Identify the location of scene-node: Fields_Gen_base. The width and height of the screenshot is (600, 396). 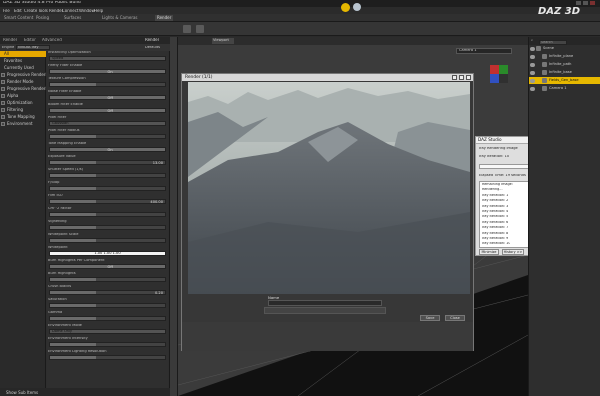
(564, 80).